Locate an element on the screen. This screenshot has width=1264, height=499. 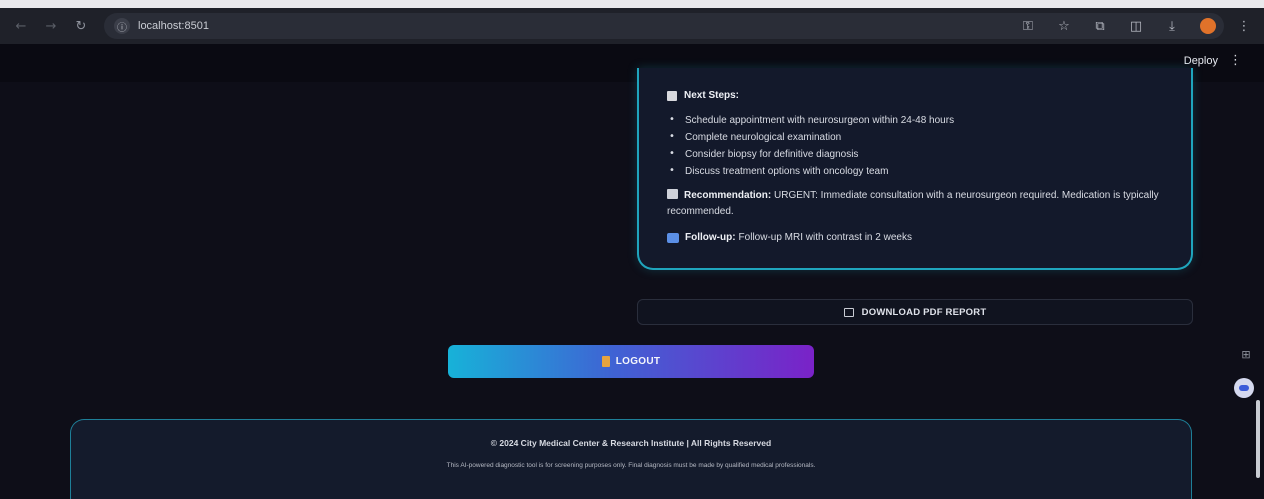
grid-widget-icon: ⊞ is located at coordinates (1246, 356).